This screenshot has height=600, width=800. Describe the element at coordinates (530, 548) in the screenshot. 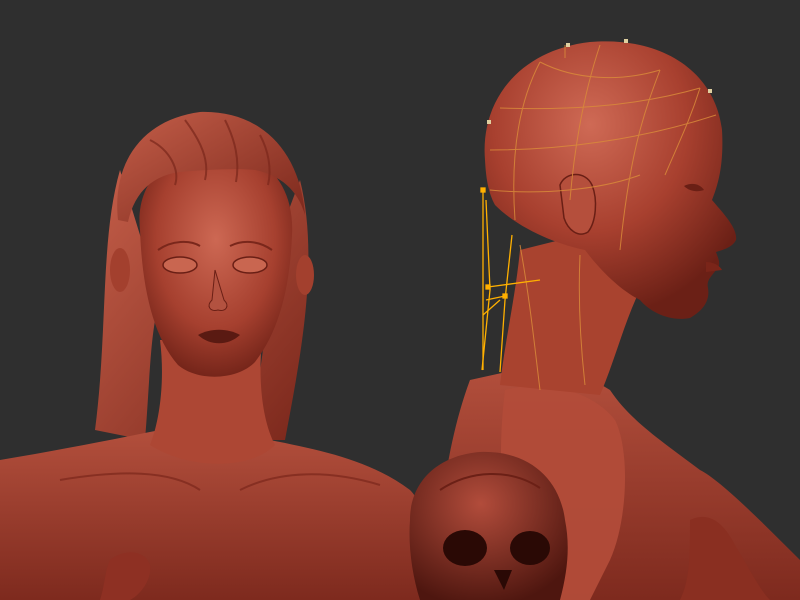

I see `skull-eye-socket-r` at that location.